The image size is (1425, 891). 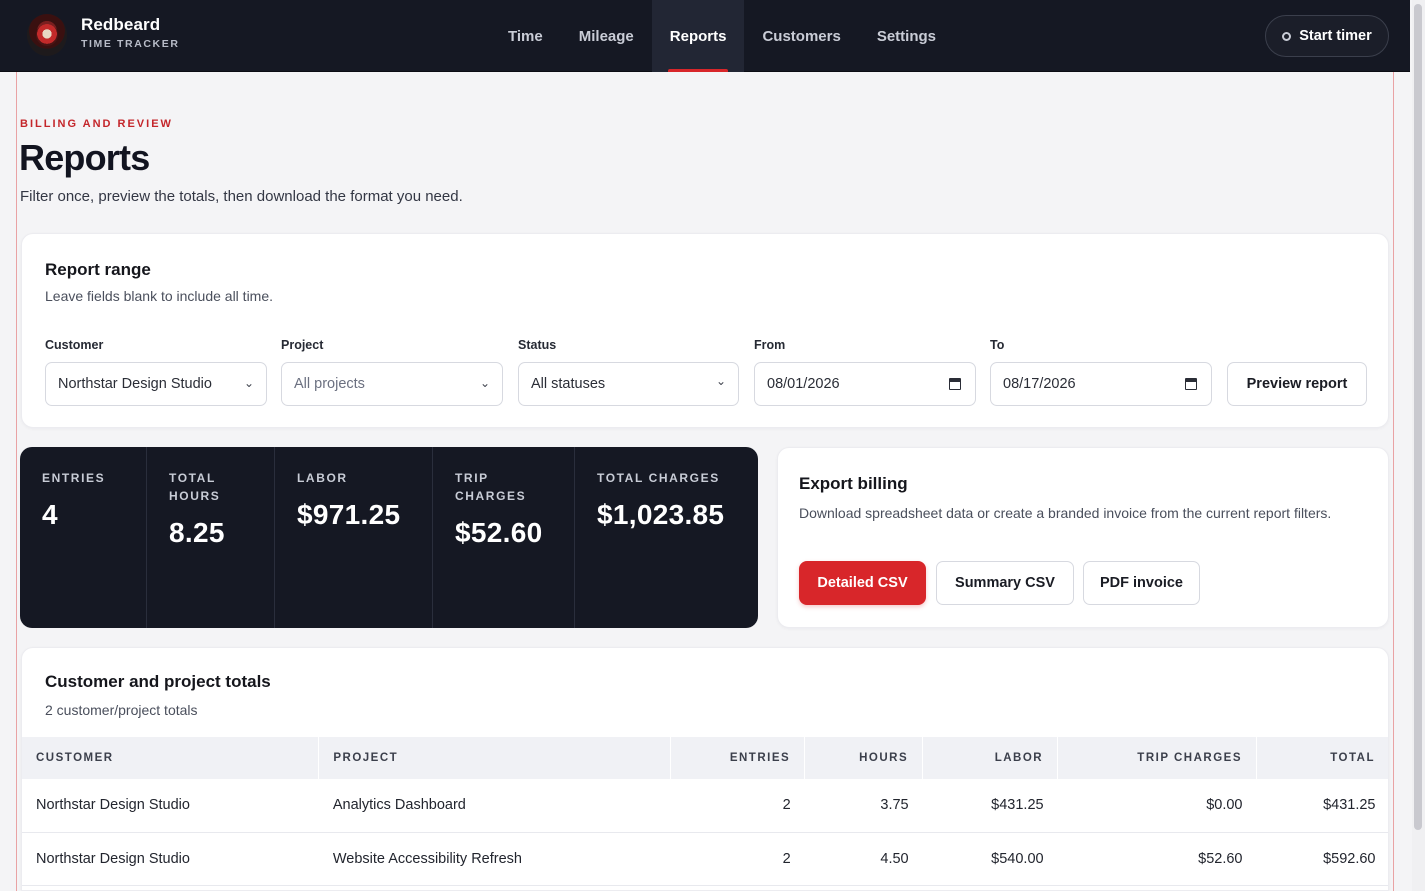 I want to click on circle-icon, so click(x=1287, y=36).